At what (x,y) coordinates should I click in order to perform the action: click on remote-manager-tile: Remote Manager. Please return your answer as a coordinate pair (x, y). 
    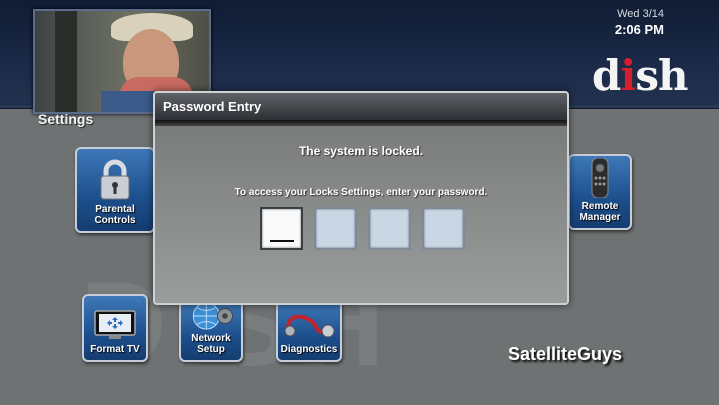
    Looking at the image, I should click on (600, 192).